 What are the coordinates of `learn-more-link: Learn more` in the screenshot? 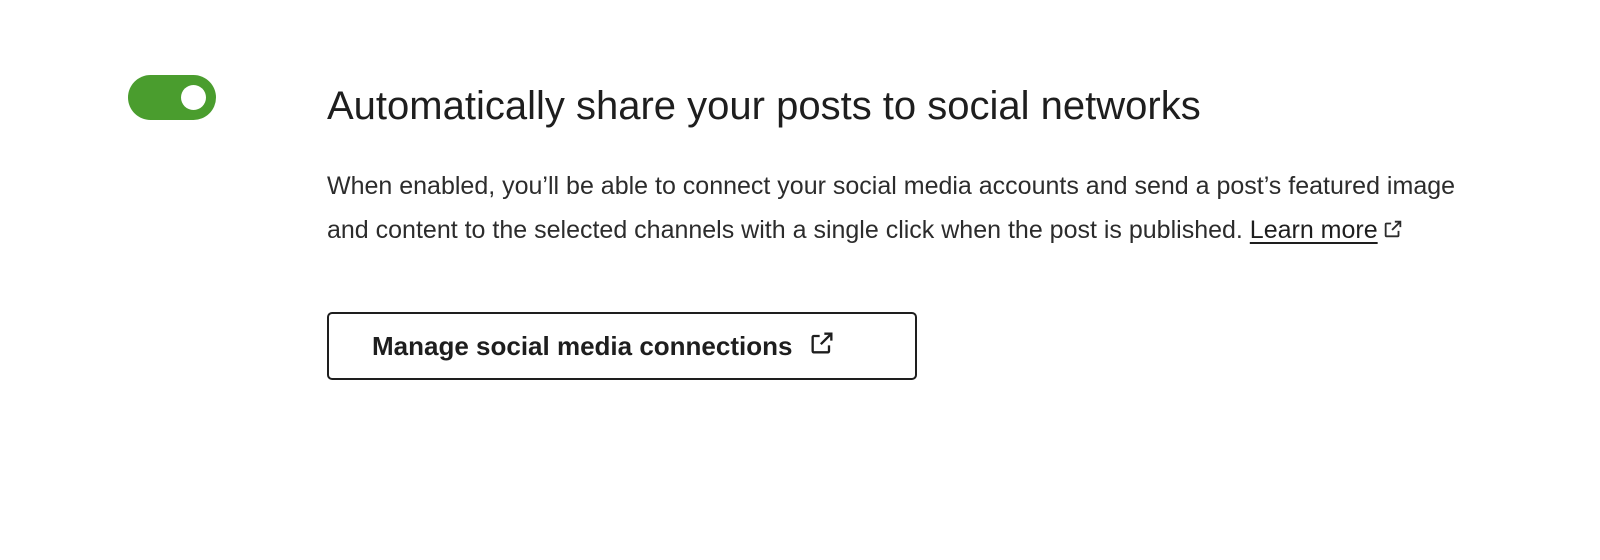 It's located at (1314, 230).